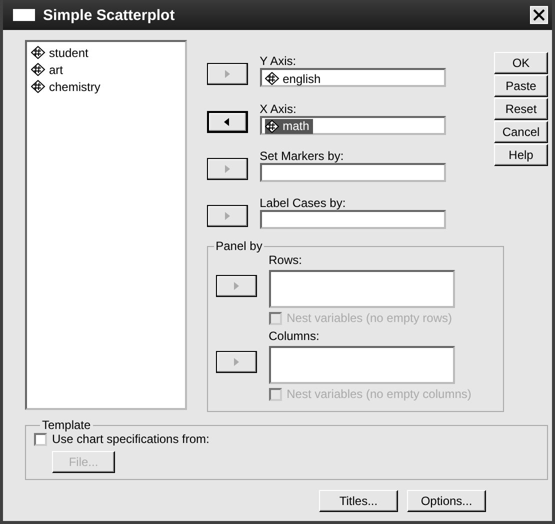  I want to click on close-icon, so click(539, 15).